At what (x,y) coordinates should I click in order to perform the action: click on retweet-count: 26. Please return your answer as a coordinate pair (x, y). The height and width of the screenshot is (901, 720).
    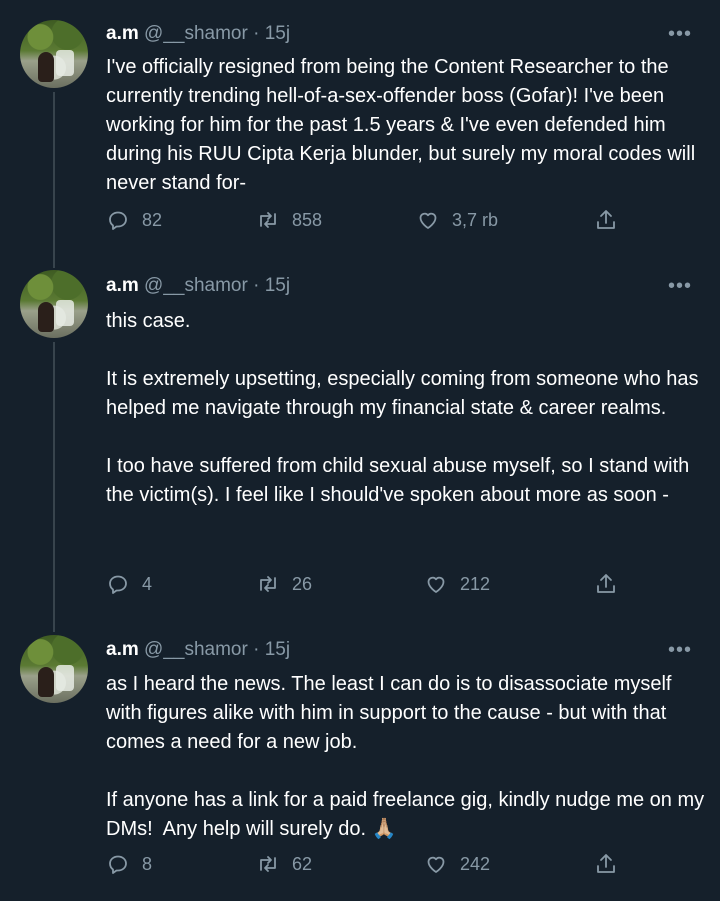
    Looking at the image, I should click on (302, 583).